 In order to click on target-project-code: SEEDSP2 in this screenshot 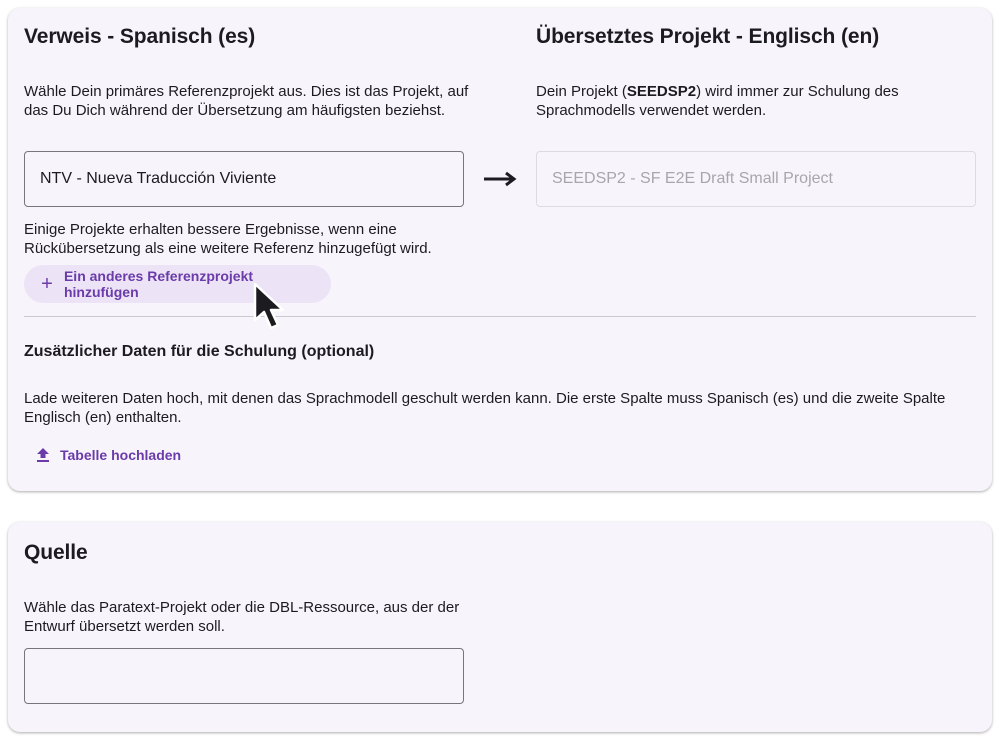, I will do `click(661, 91)`.